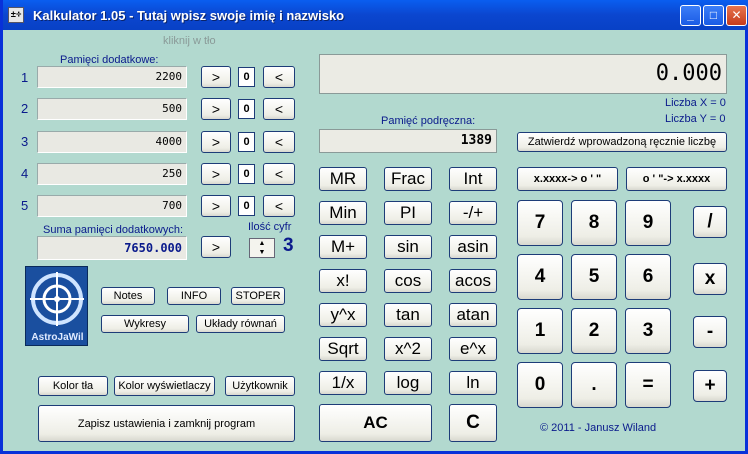 Image resolution: width=748 pixels, height=454 pixels. What do you see at coordinates (408, 213) in the screenshot?
I see `pi-button: PI` at bounding box center [408, 213].